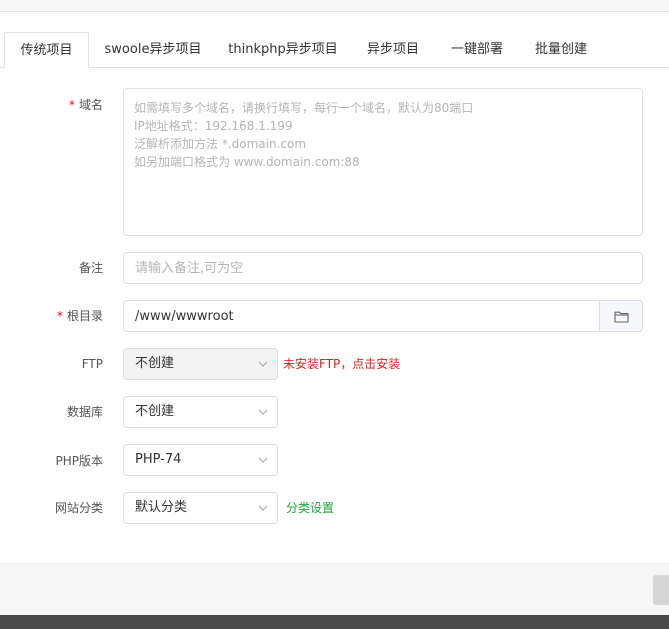  I want to click on php-version-value: PHP-74, so click(158, 459).